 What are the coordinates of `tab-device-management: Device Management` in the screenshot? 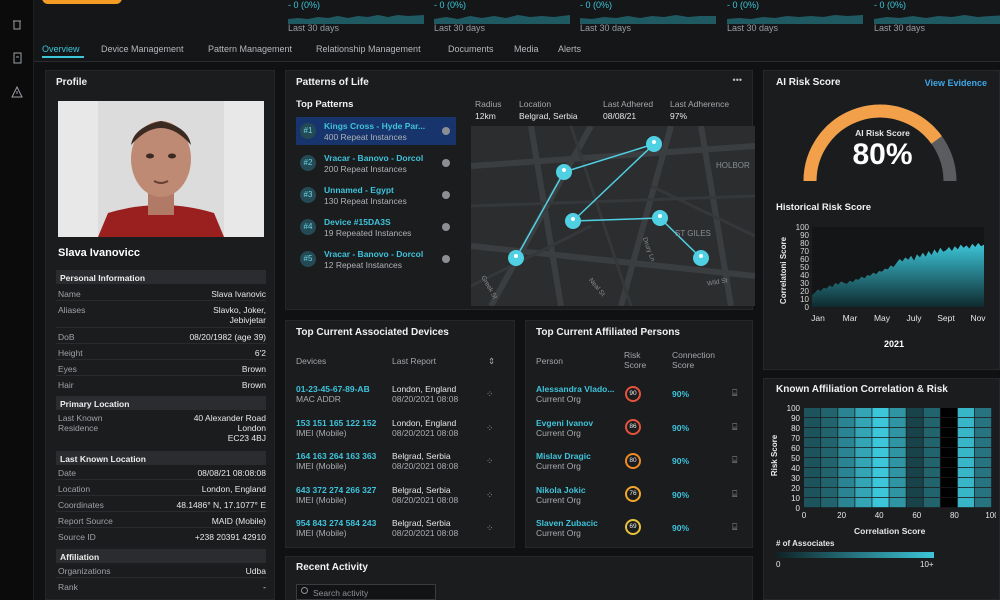 It's located at (142, 49).